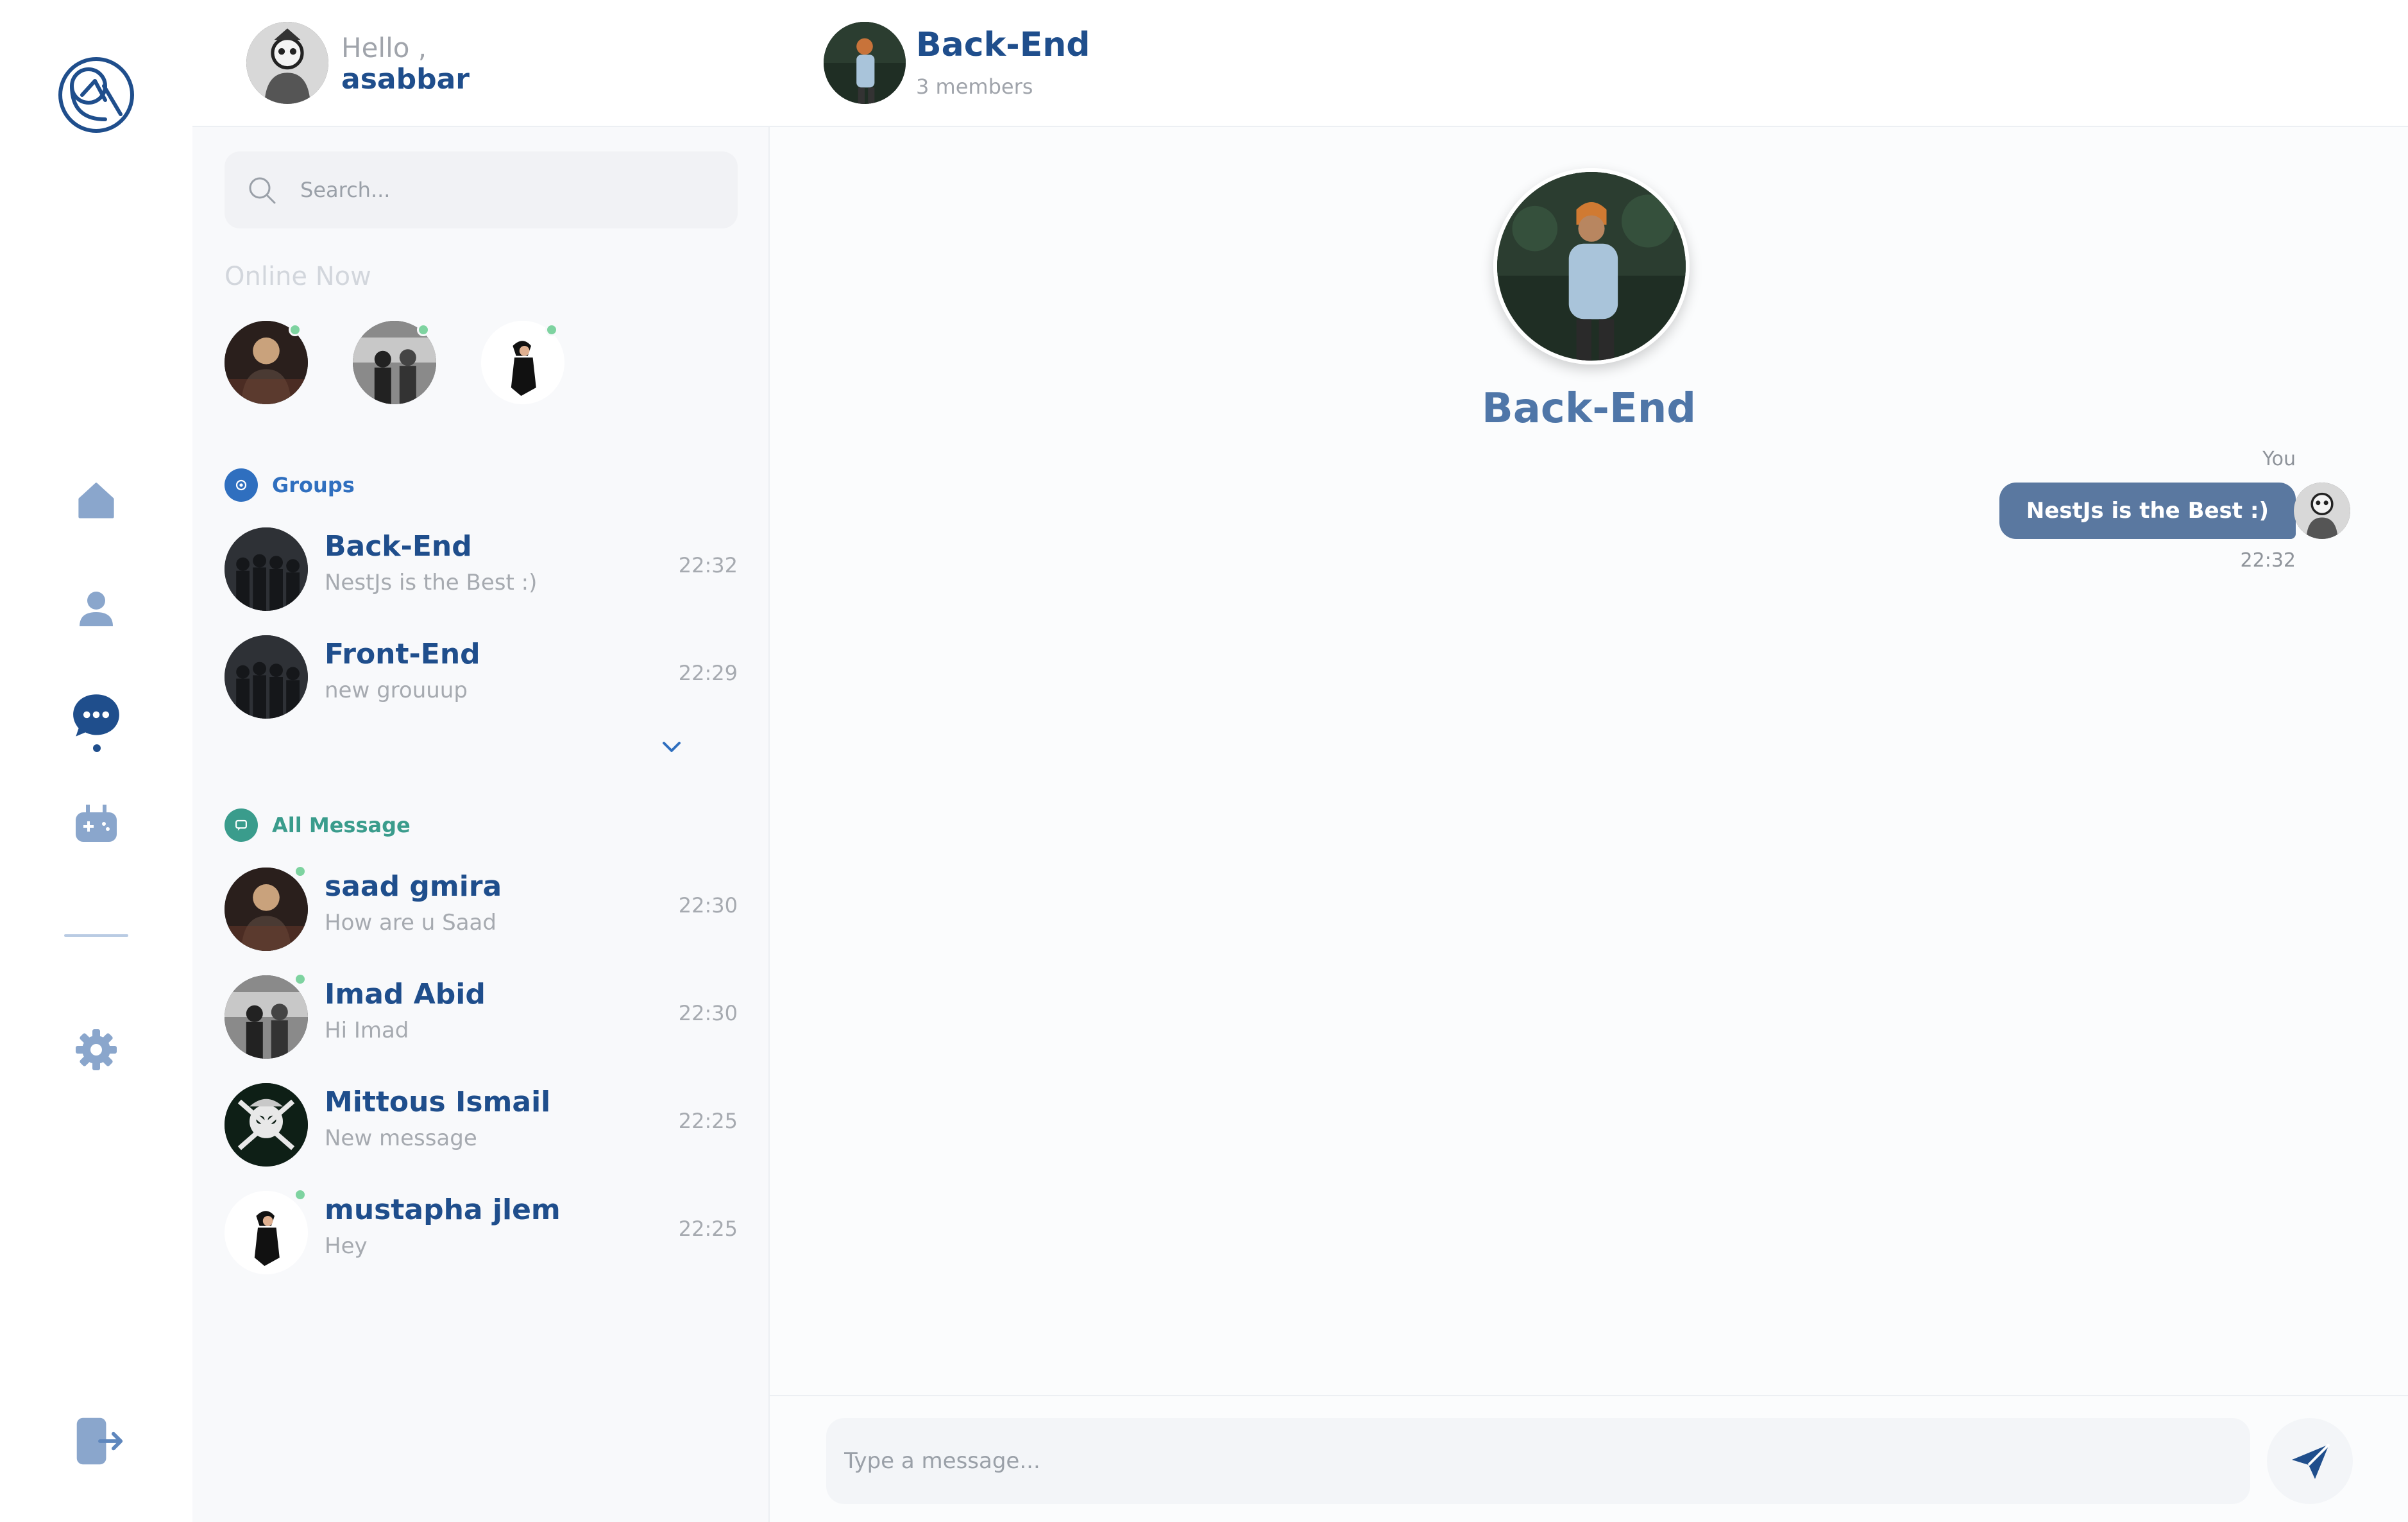 Image resolution: width=2408 pixels, height=1522 pixels. I want to click on nav-settings, so click(96, 1049).